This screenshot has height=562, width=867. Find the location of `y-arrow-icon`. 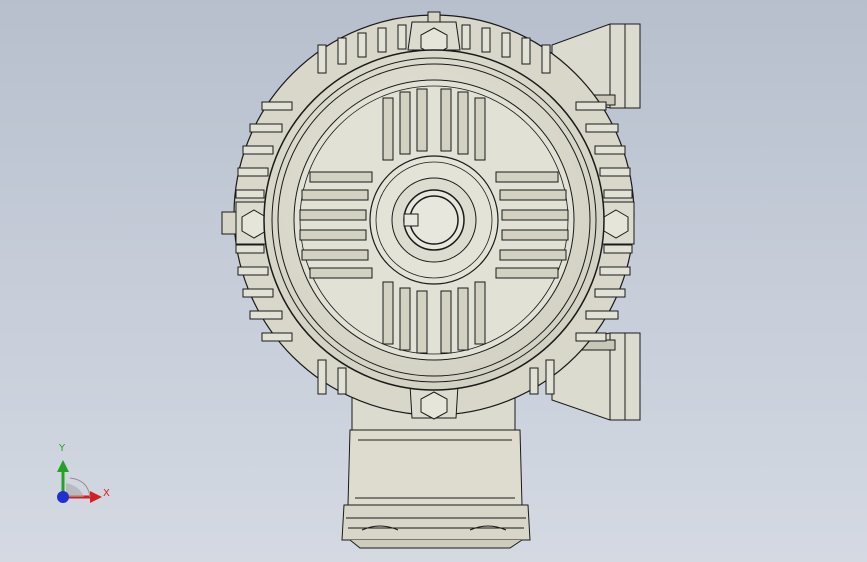

y-arrow-icon is located at coordinates (63, 466).